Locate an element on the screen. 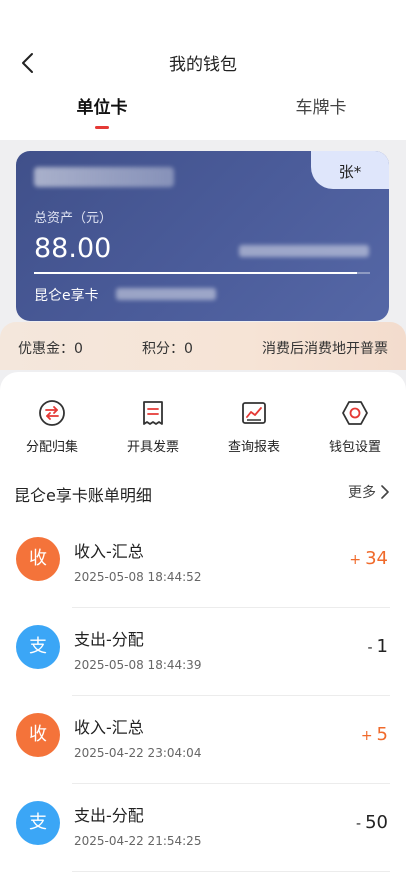  invoice-icon is located at coordinates (153, 413).